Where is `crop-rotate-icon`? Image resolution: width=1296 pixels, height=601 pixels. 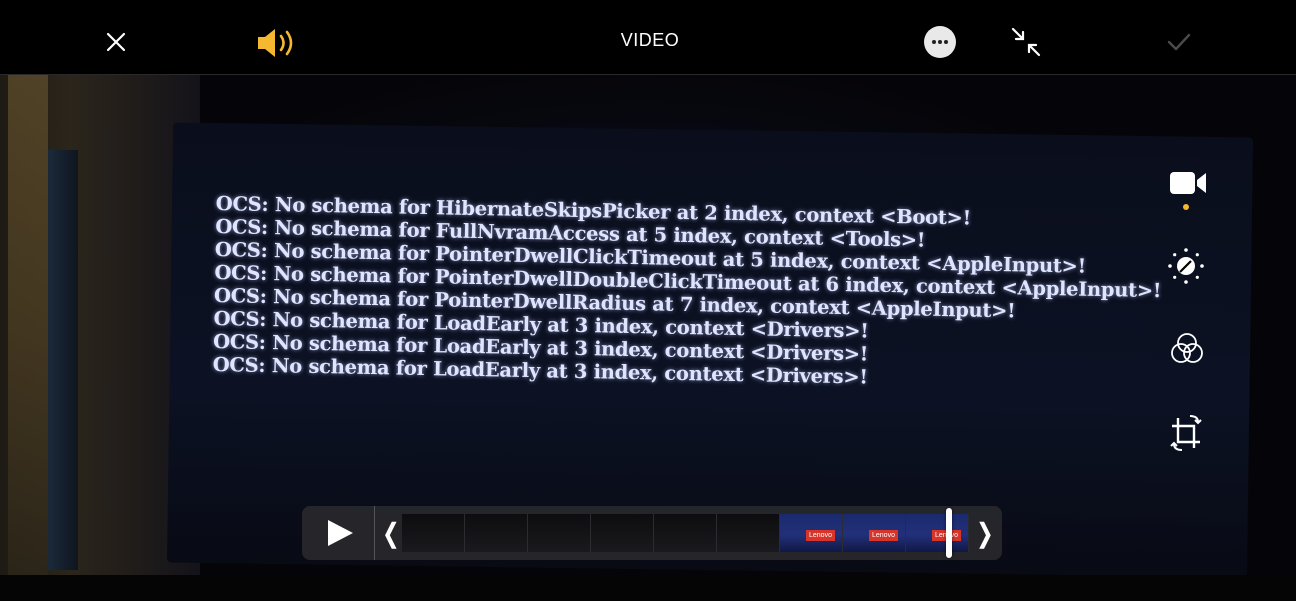 crop-rotate-icon is located at coordinates (1186, 433).